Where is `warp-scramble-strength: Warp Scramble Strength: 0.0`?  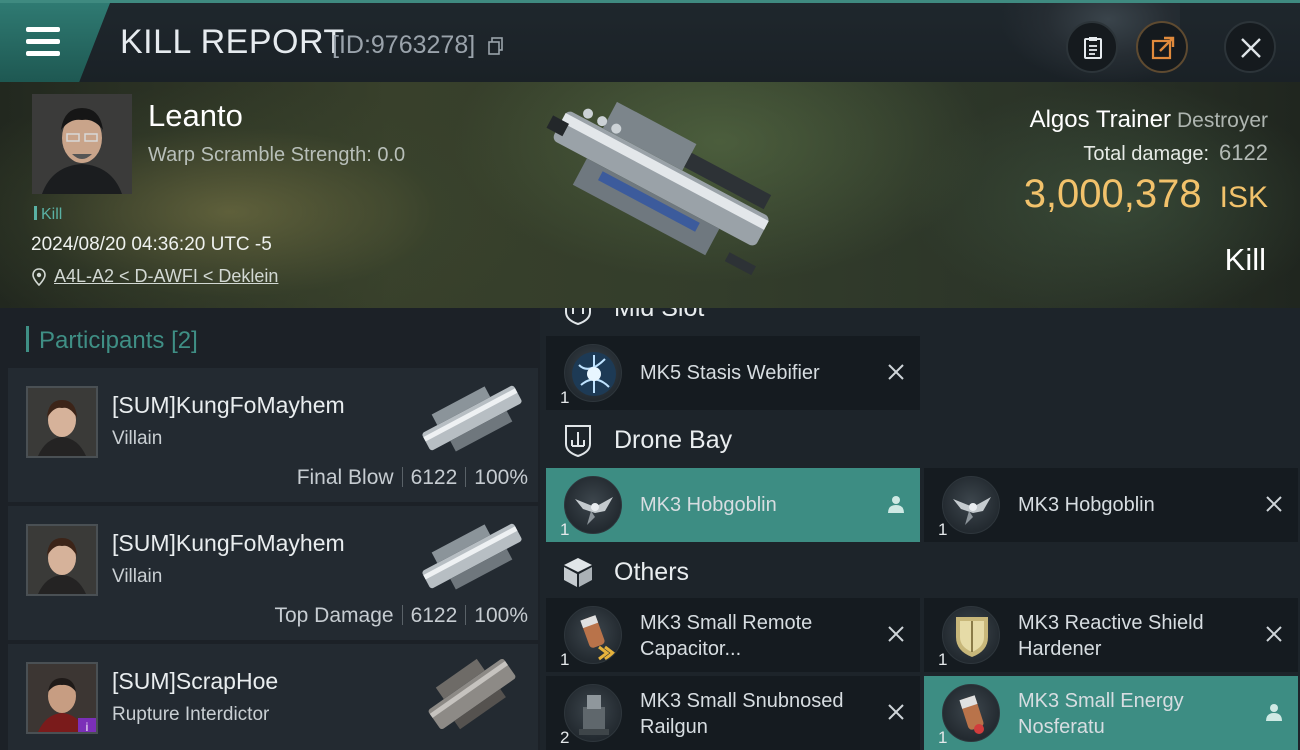 warp-scramble-strength: Warp Scramble Strength: 0.0 is located at coordinates (277, 155).